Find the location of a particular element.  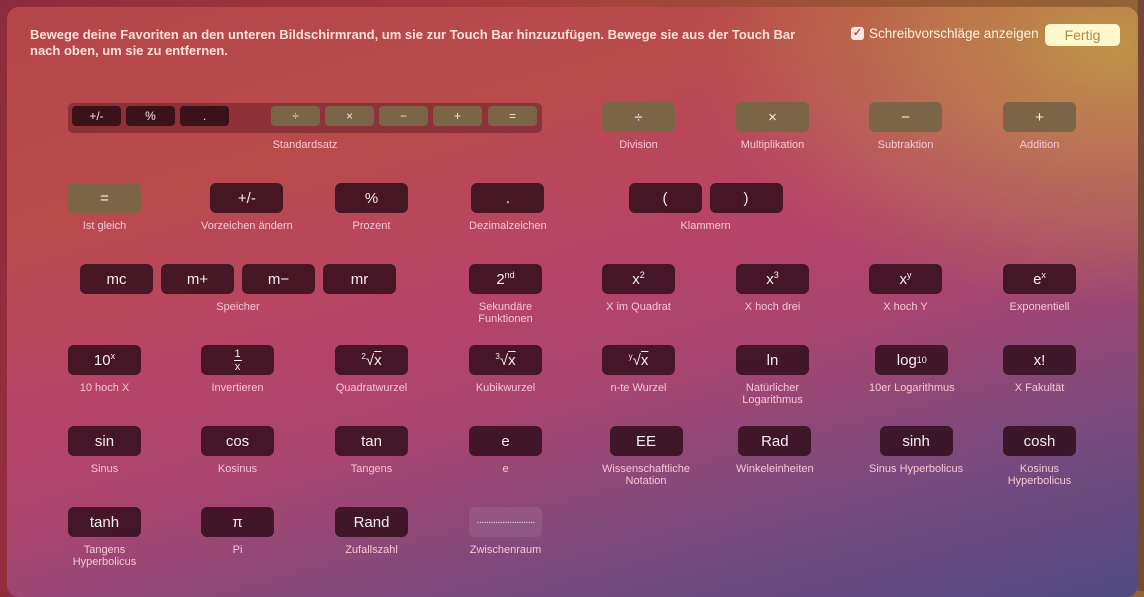

subtraction-label: Subtraktion is located at coordinates (905, 145).